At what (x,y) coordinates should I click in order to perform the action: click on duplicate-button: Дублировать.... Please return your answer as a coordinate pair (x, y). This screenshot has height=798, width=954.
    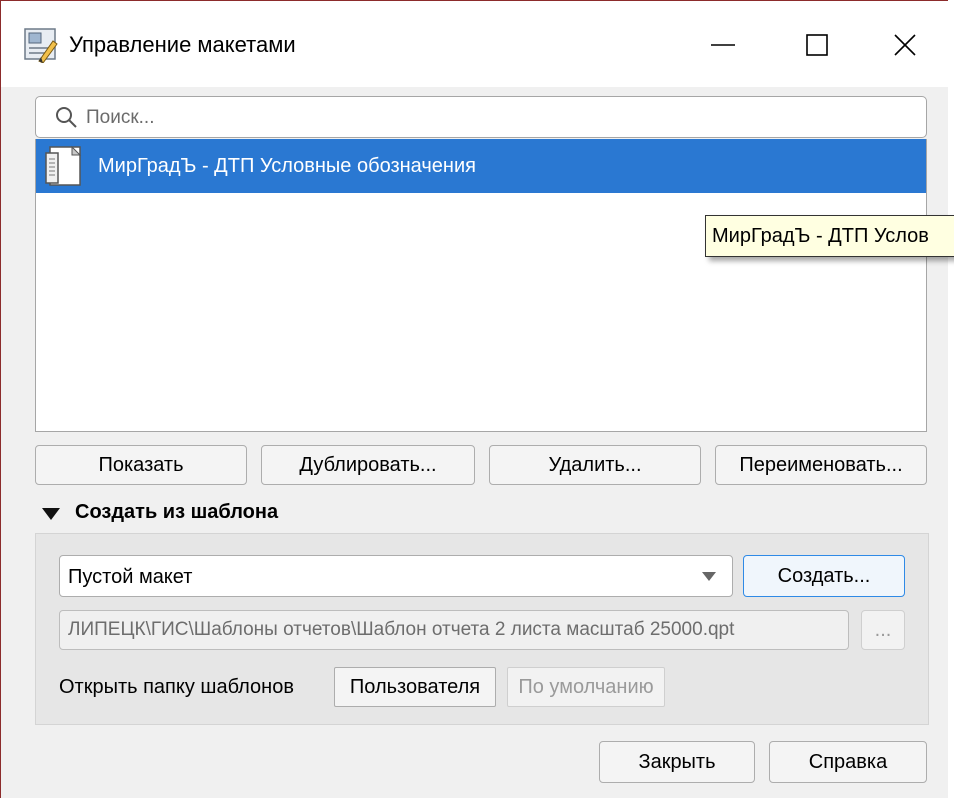
    Looking at the image, I should click on (368, 465).